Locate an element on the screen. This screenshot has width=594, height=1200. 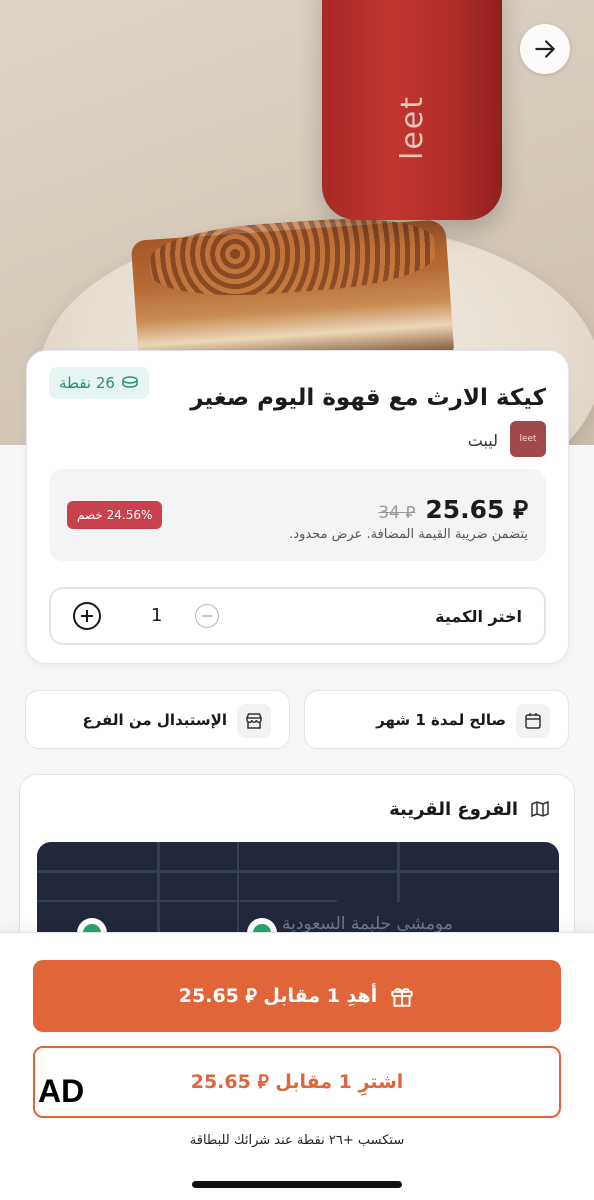
cup-brand-text: leet is located at coordinates (413, 127).